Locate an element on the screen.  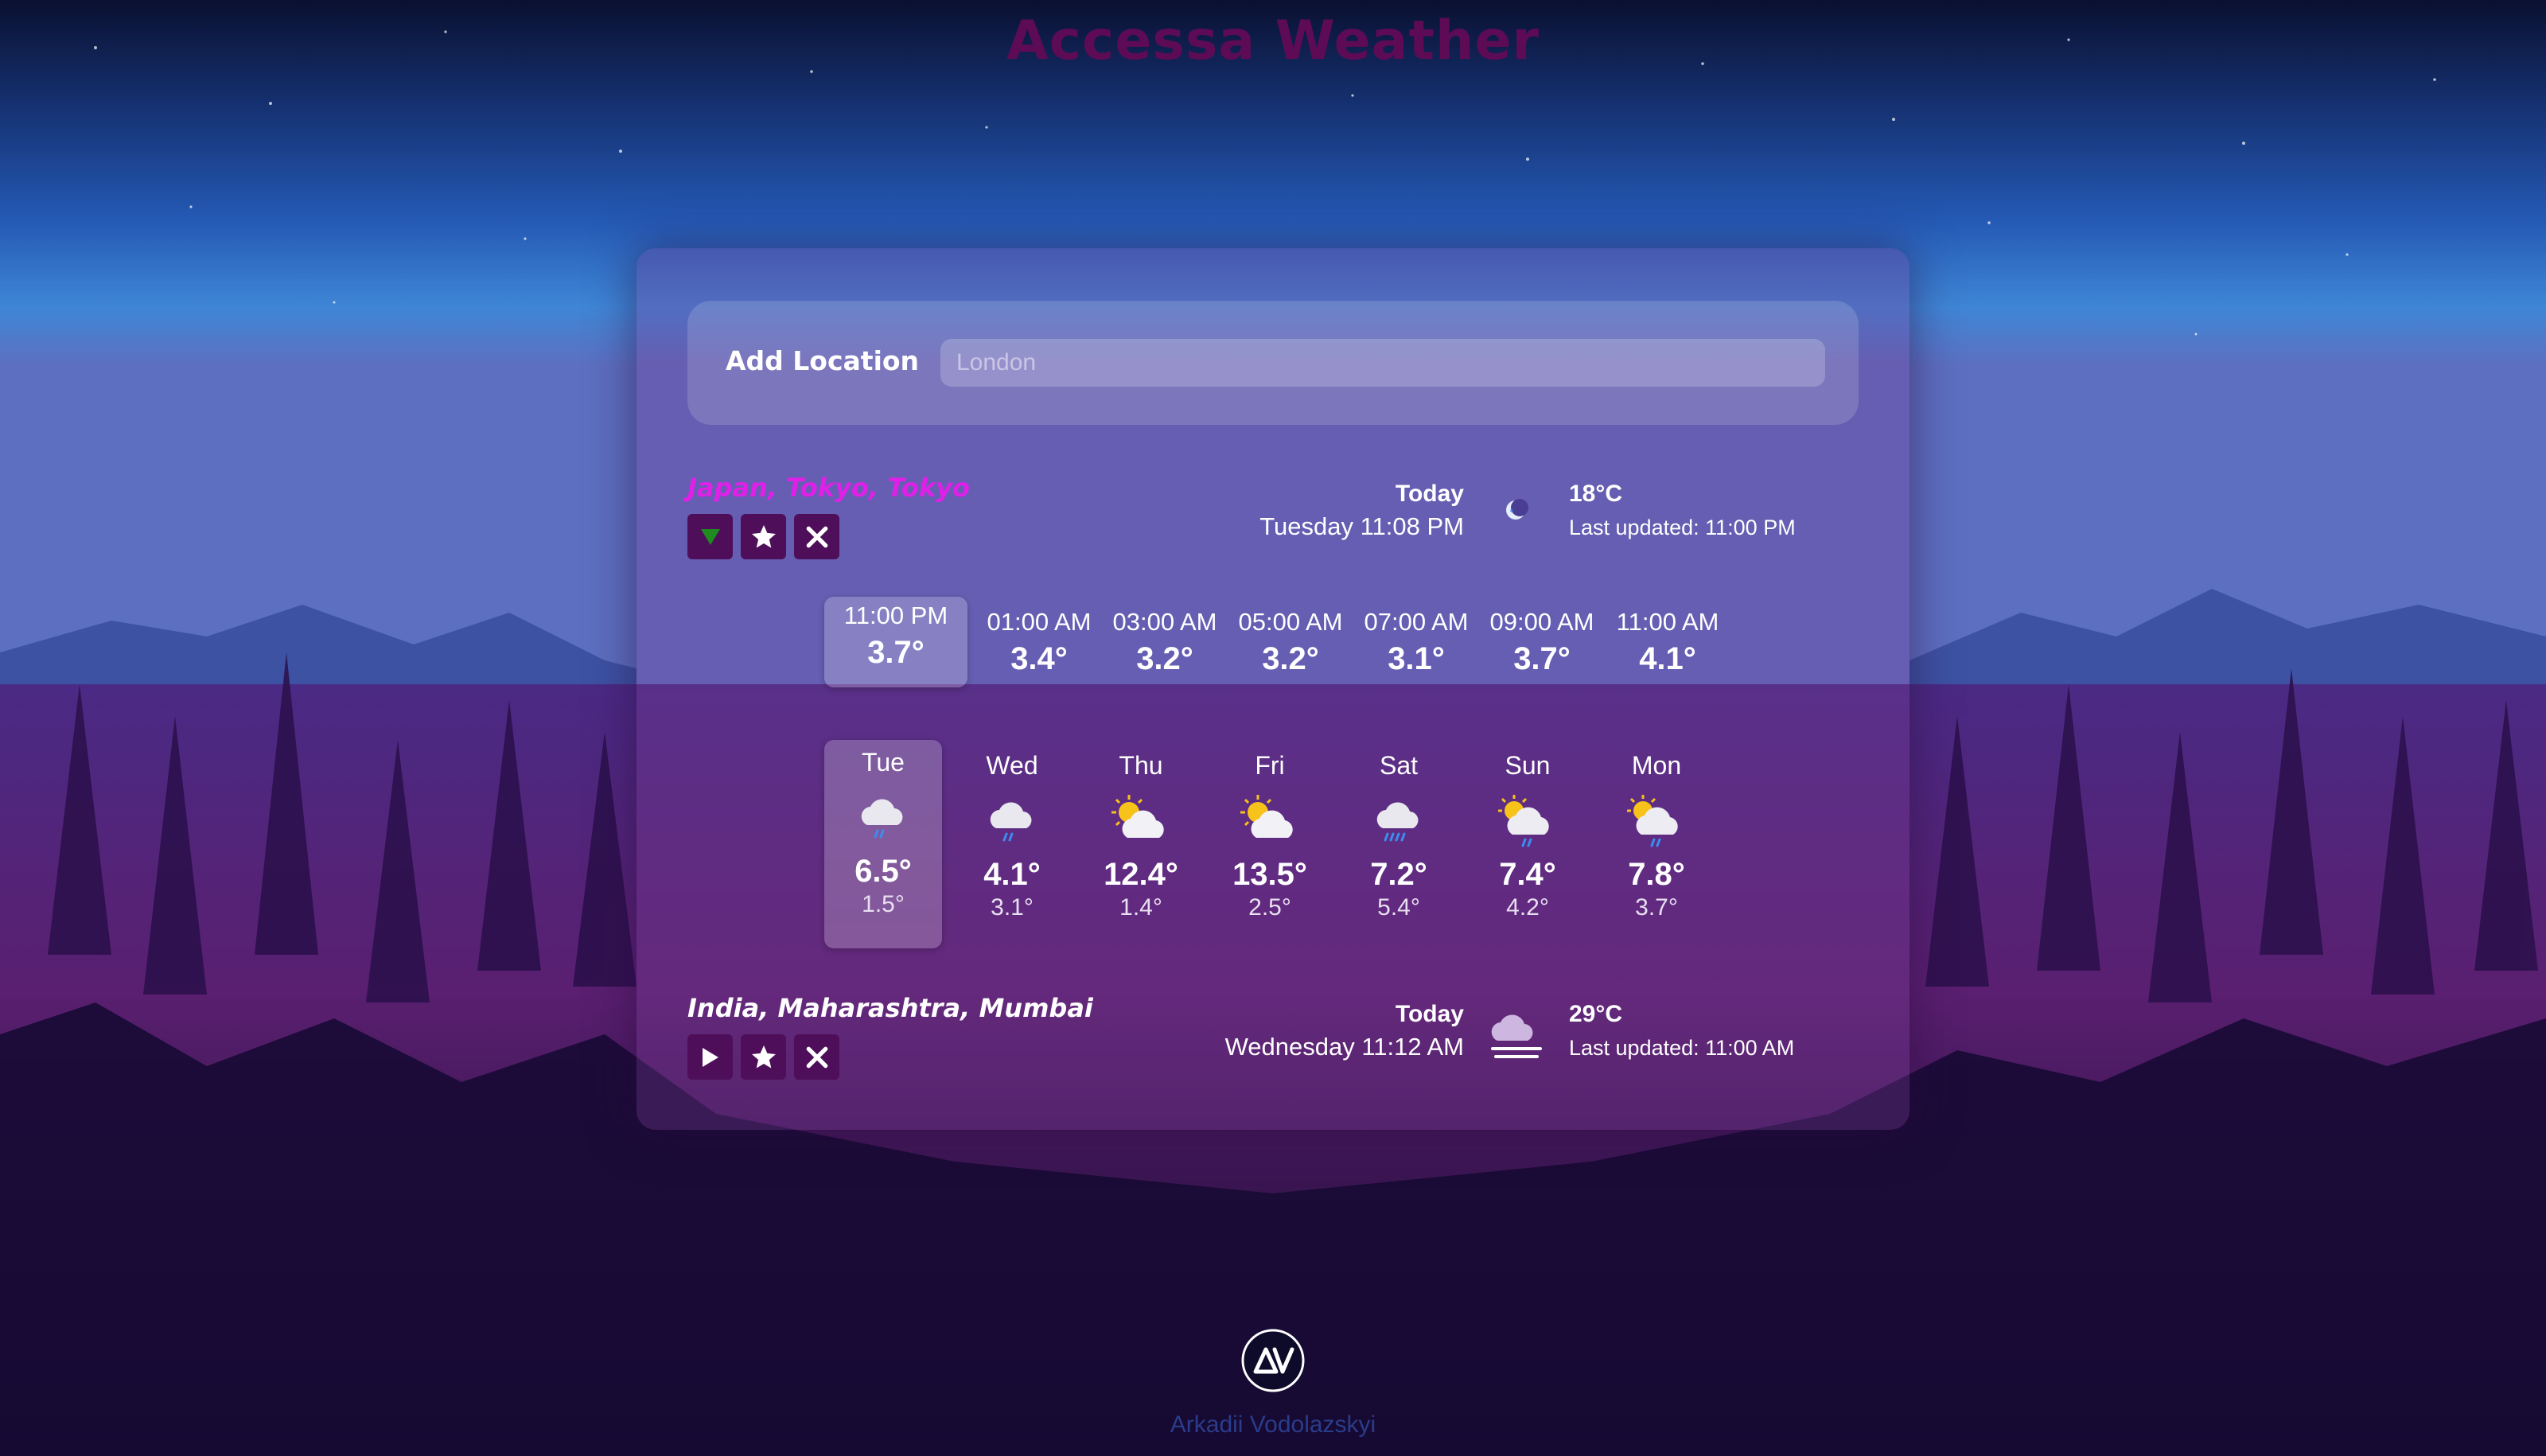
hour-item: 01:00 AM 3.4° is located at coordinates (1039, 642).